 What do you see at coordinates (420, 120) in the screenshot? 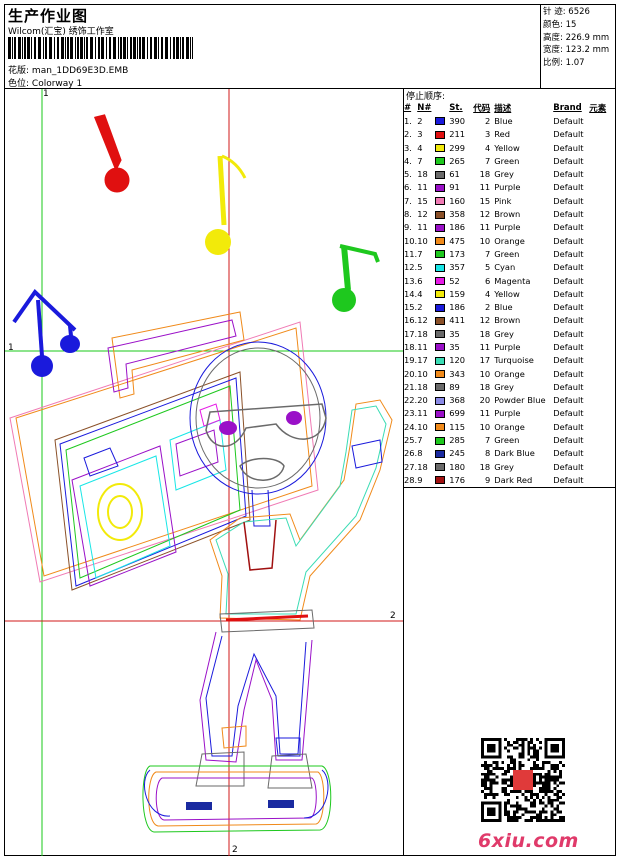
I see `row-needle: 2` at bounding box center [420, 120].